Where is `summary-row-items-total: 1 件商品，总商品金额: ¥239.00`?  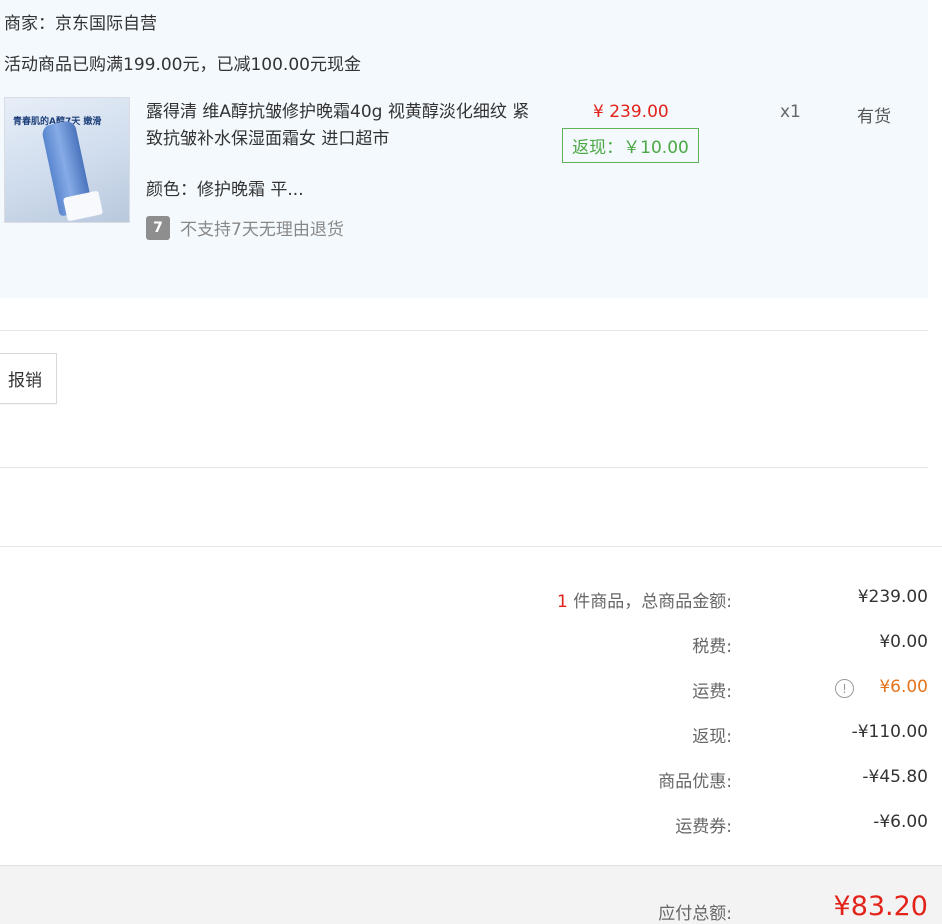
summary-row-items-total: 1 件商品，总商品金额: ¥239.00 is located at coordinates (471, 602).